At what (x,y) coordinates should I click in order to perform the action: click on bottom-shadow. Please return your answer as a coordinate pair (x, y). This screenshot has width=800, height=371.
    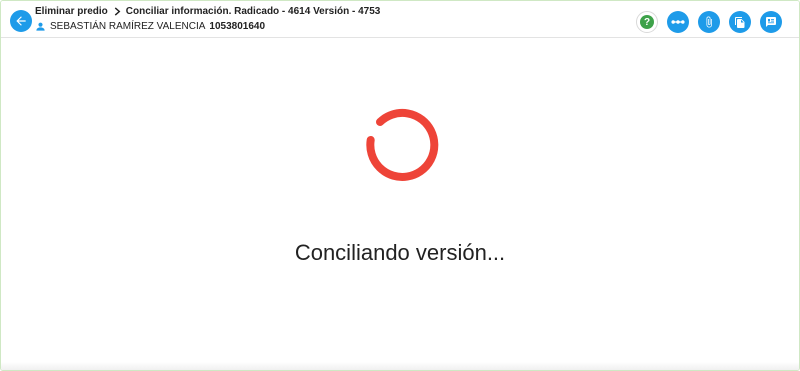
    Looking at the image, I should click on (400, 366).